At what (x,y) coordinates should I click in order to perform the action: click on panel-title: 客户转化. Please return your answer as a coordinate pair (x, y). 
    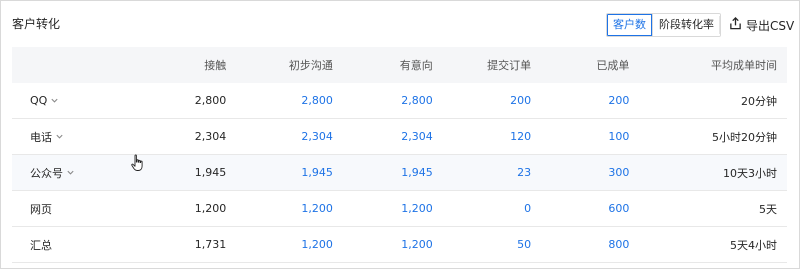
    Looking at the image, I should click on (36, 24).